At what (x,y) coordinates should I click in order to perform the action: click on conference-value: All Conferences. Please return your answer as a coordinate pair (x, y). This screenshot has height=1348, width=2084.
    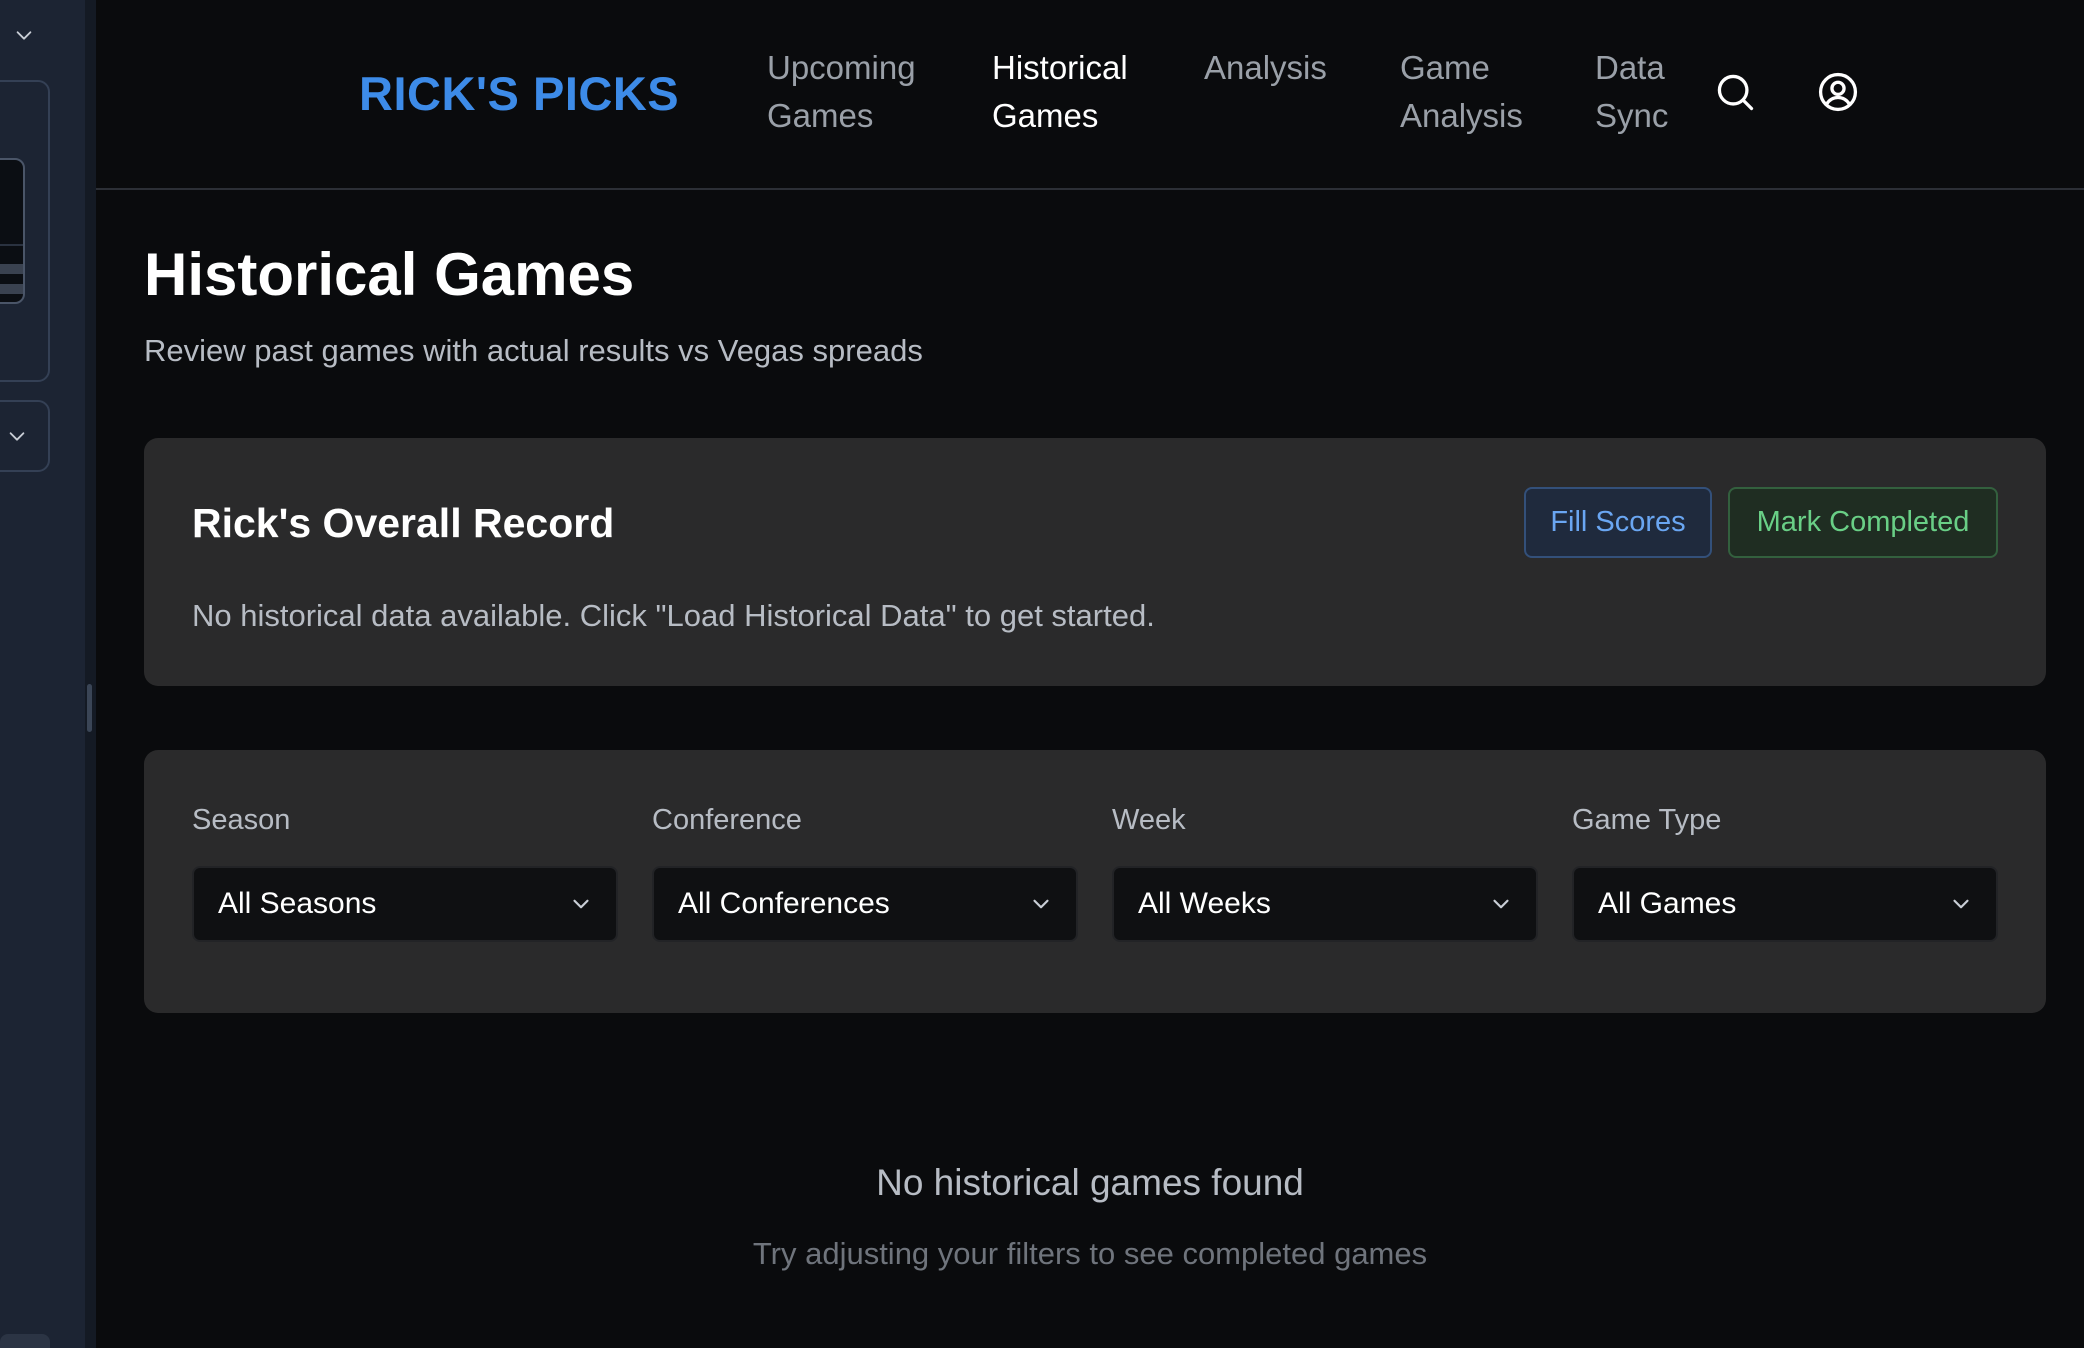
    Looking at the image, I should click on (784, 903).